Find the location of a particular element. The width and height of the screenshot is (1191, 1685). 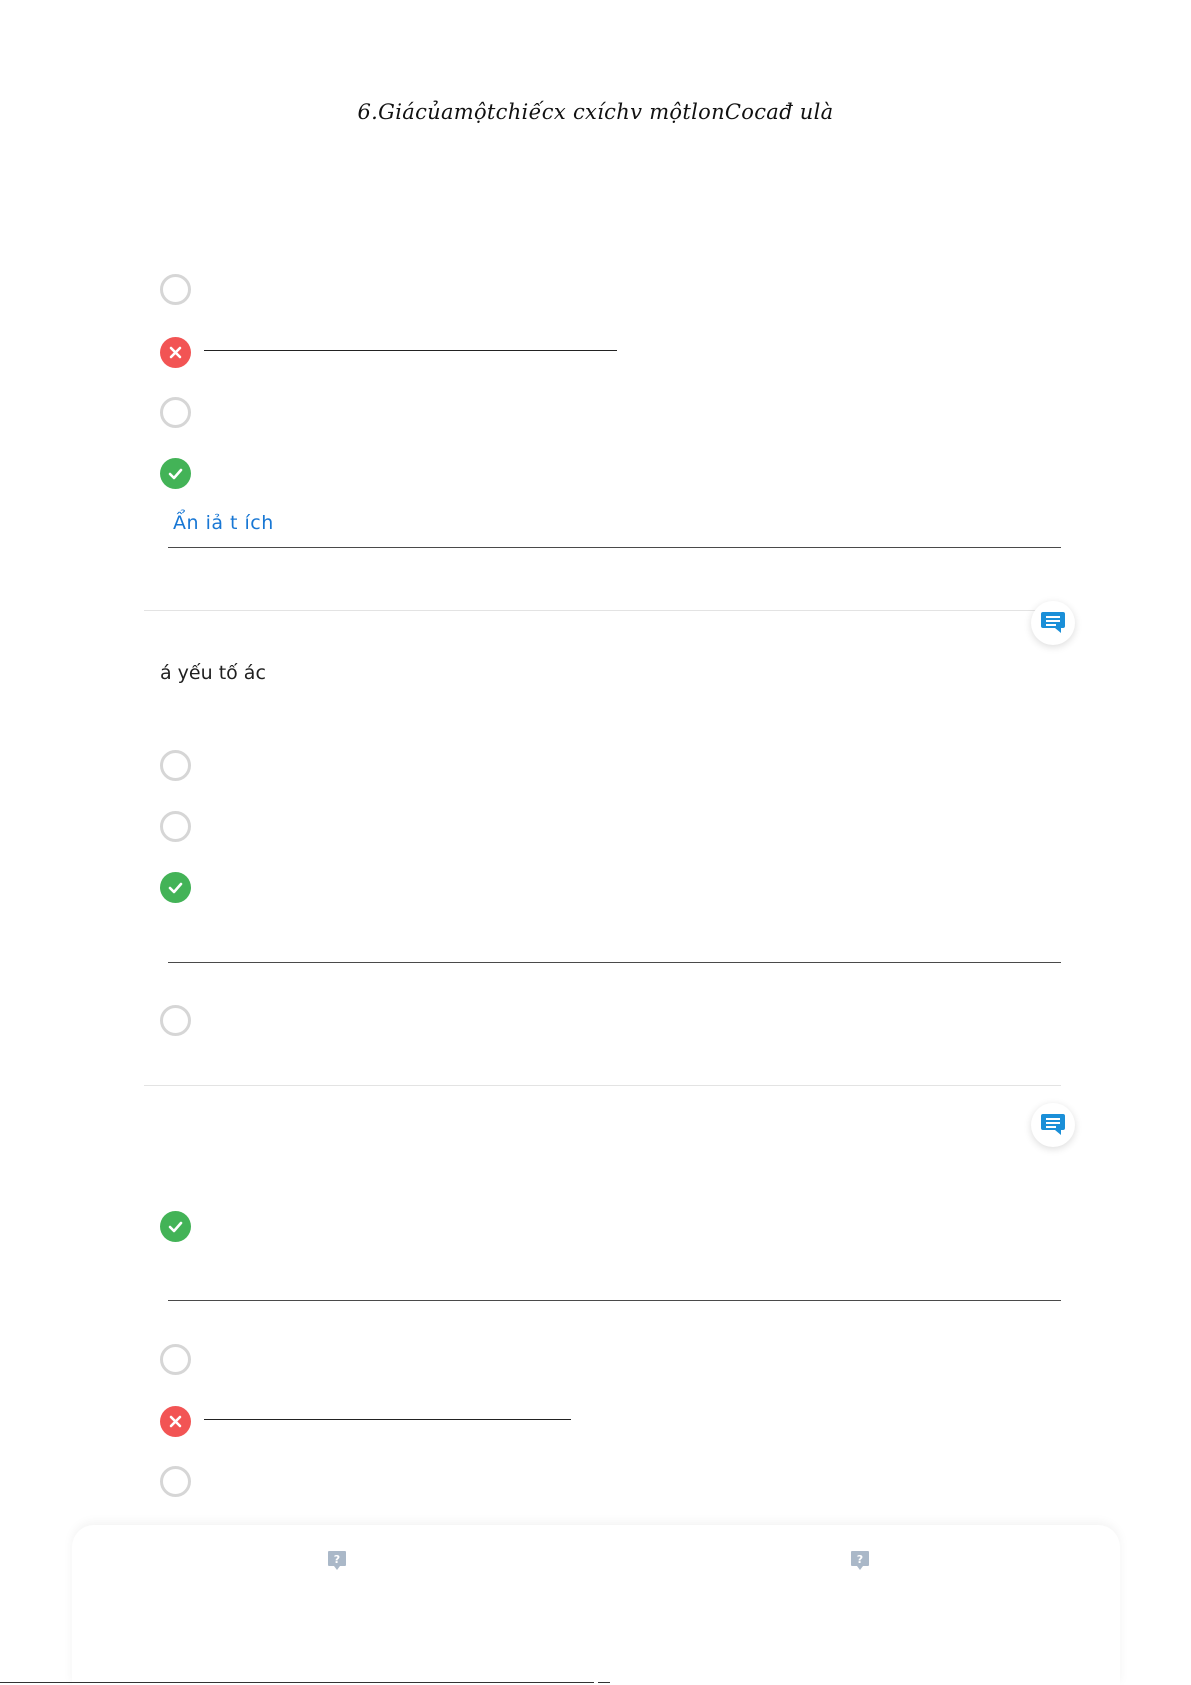

bottom-panel is located at coordinates (596, 1605).